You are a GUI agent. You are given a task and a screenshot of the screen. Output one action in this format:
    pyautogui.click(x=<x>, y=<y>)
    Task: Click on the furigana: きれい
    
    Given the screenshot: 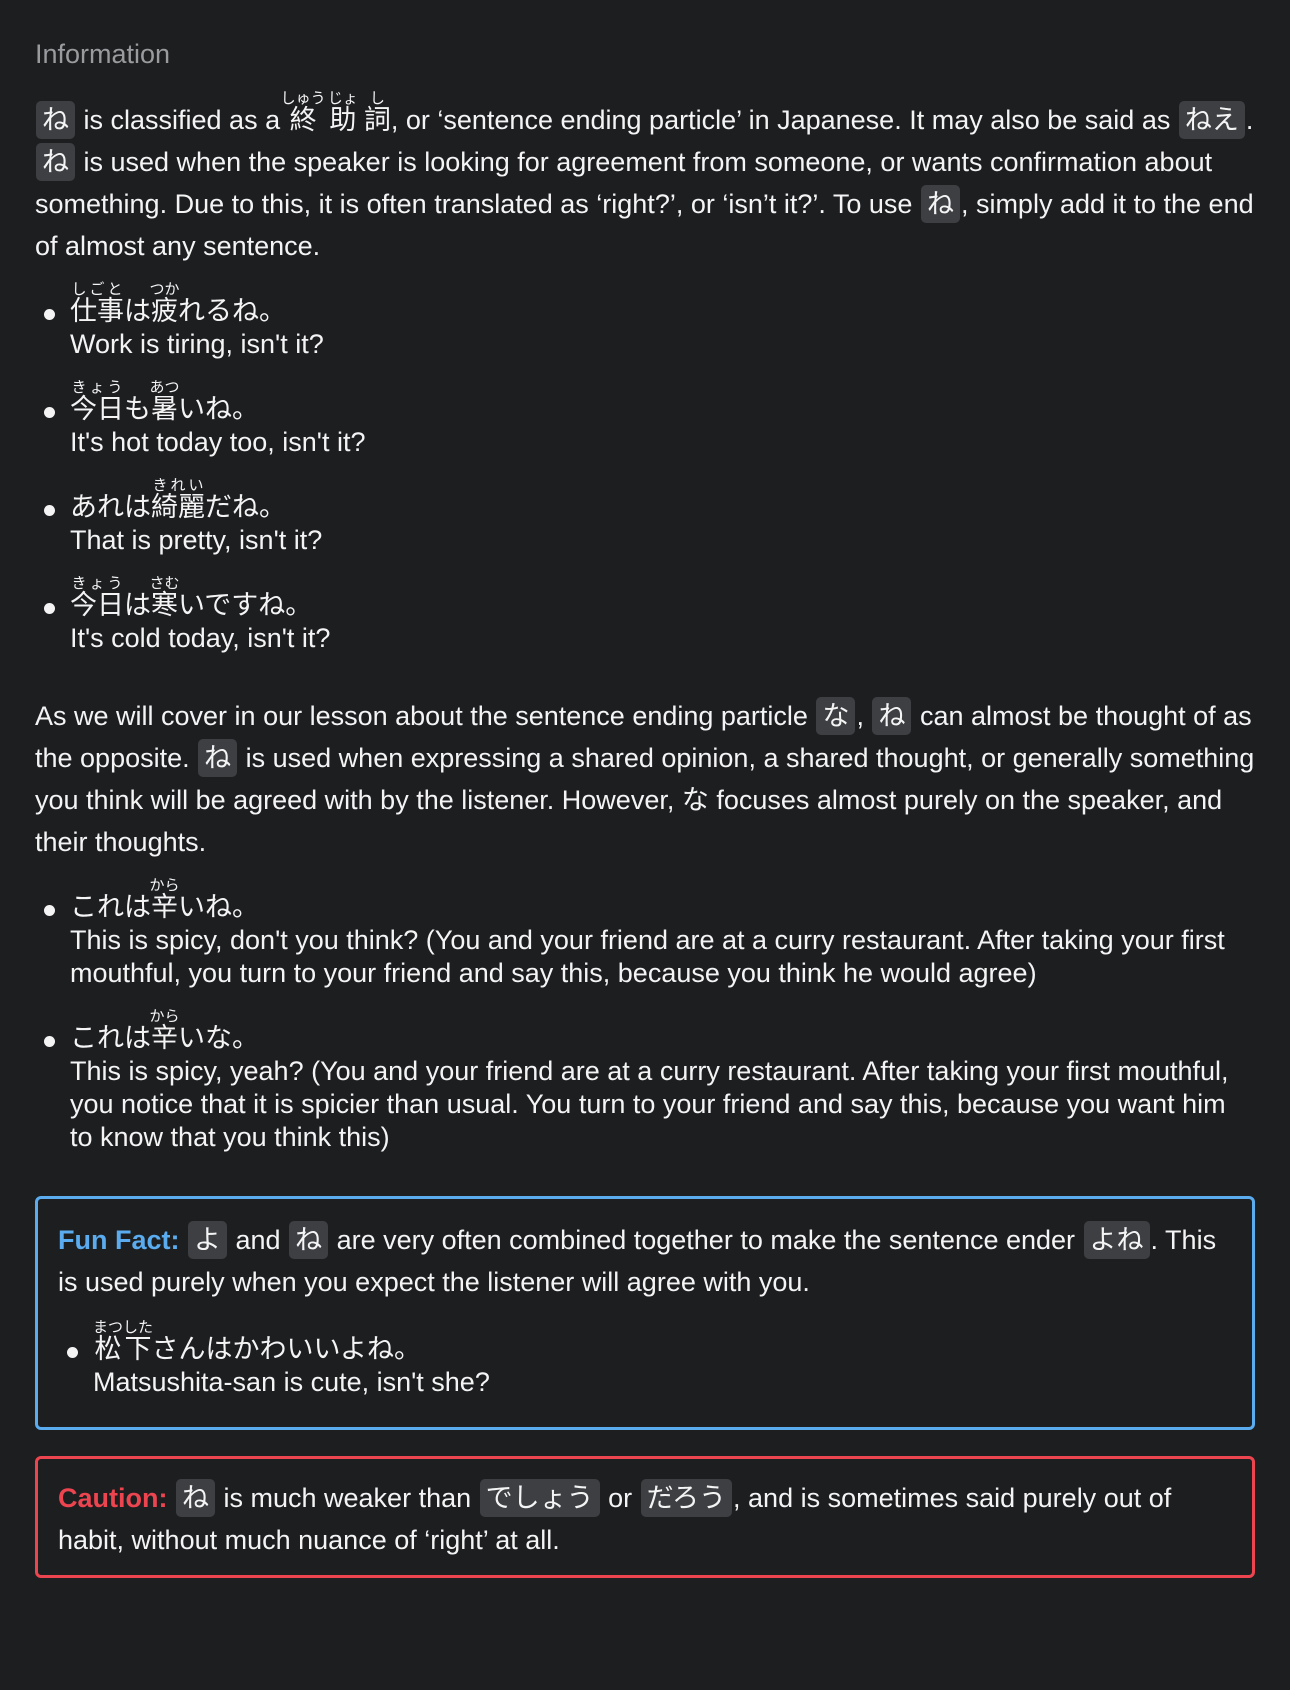 What is the action you would take?
    pyautogui.click(x=178, y=485)
    